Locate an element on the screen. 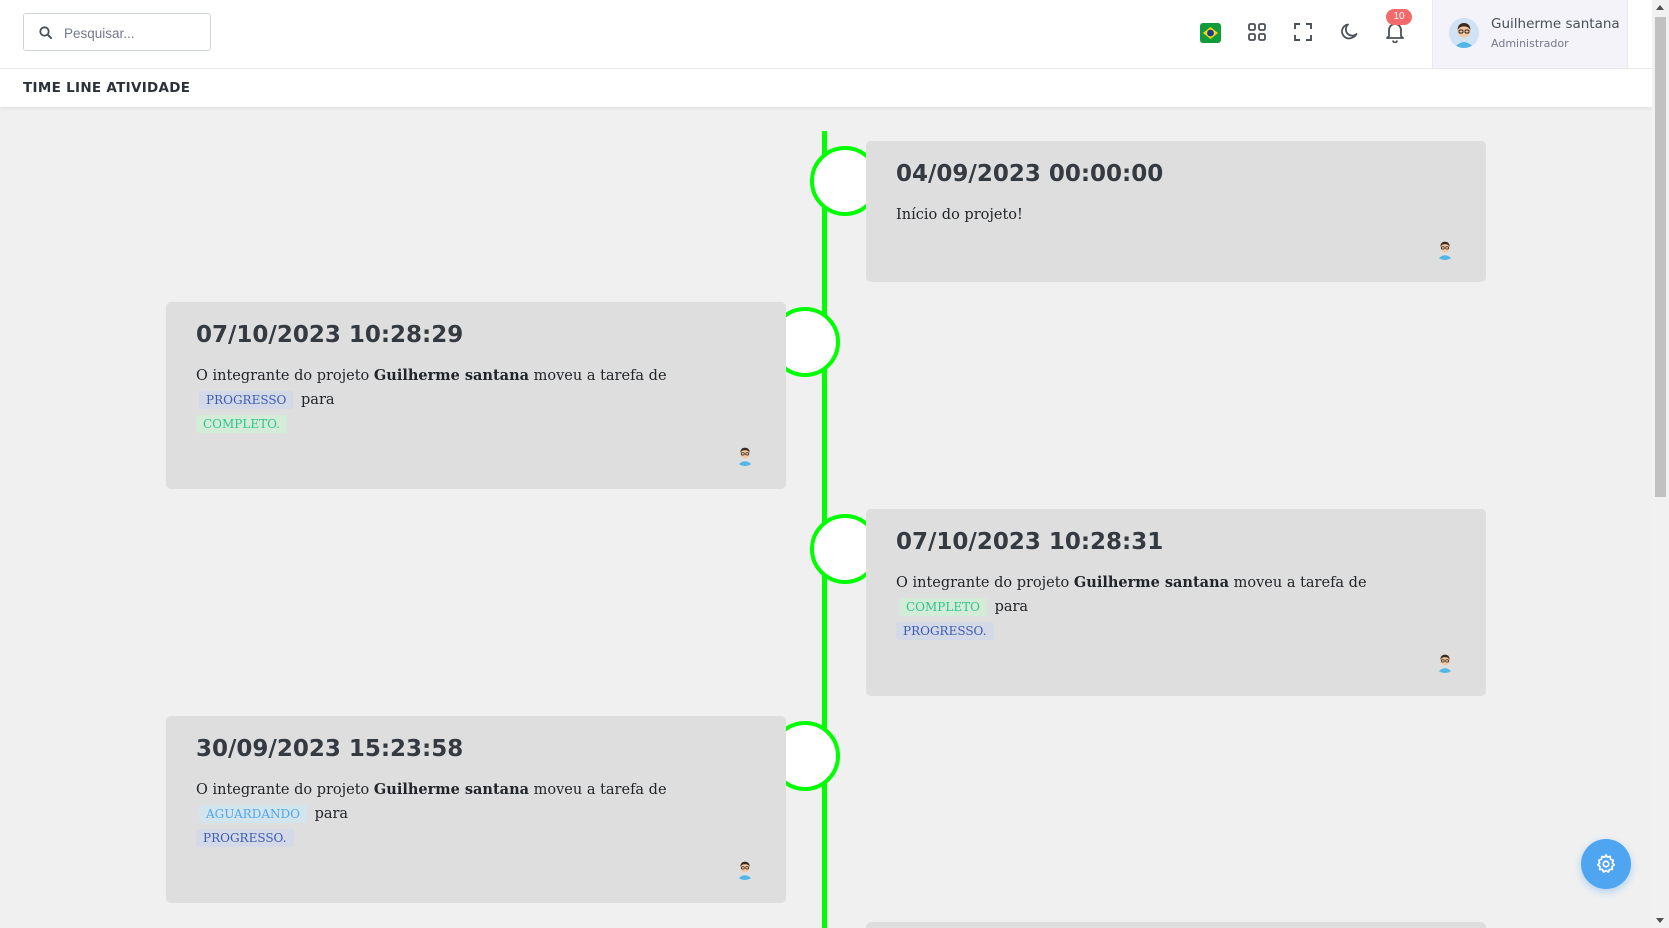  timeline-date: 07/10/2023 10:28:31 is located at coordinates (1030, 542).